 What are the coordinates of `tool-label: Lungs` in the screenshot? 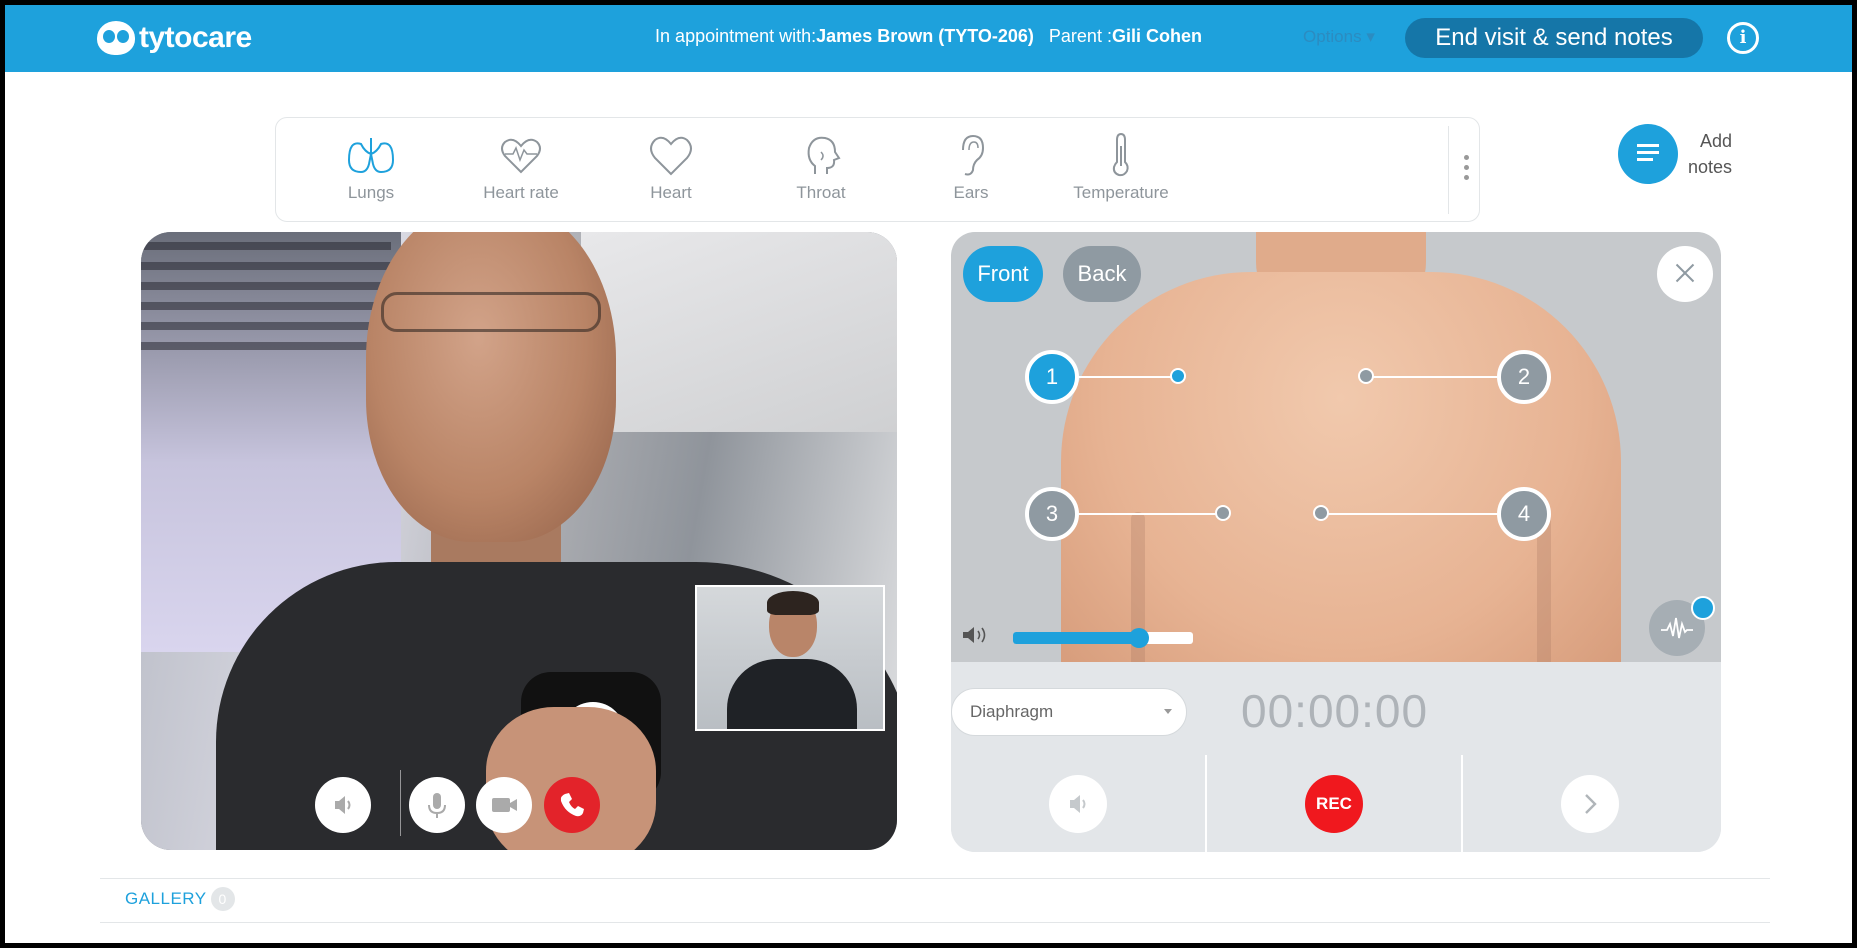 It's located at (371, 192).